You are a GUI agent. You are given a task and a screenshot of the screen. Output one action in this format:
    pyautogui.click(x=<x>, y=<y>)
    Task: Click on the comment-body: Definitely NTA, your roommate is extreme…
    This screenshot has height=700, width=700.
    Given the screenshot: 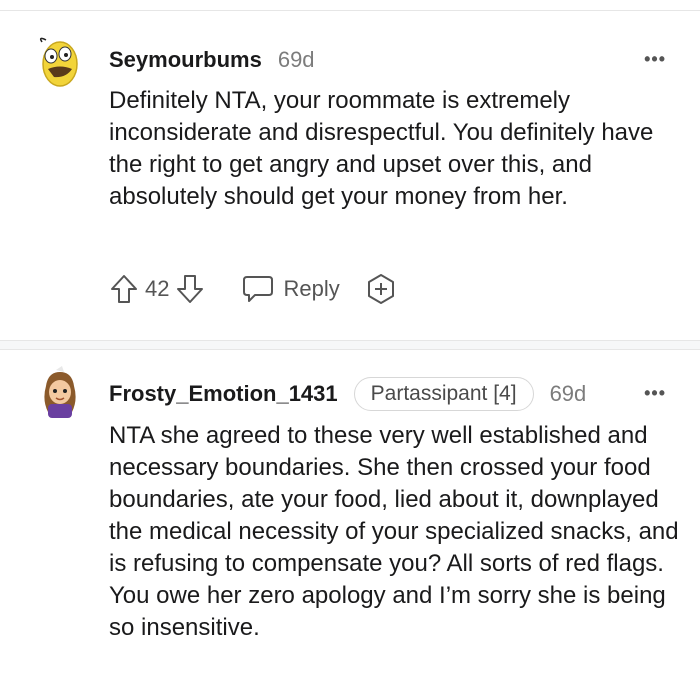 What is the action you would take?
    pyautogui.click(x=381, y=148)
    